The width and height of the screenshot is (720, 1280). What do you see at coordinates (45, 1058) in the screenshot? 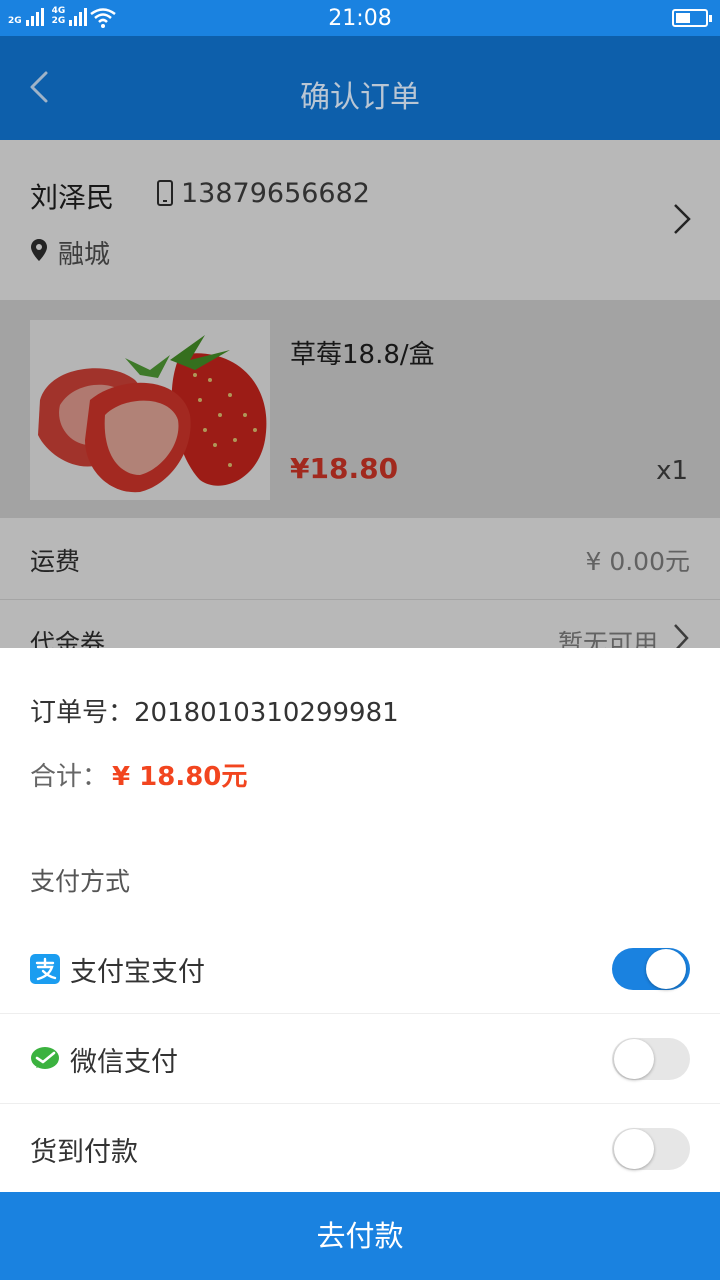
I see `wechat-icon` at bounding box center [45, 1058].